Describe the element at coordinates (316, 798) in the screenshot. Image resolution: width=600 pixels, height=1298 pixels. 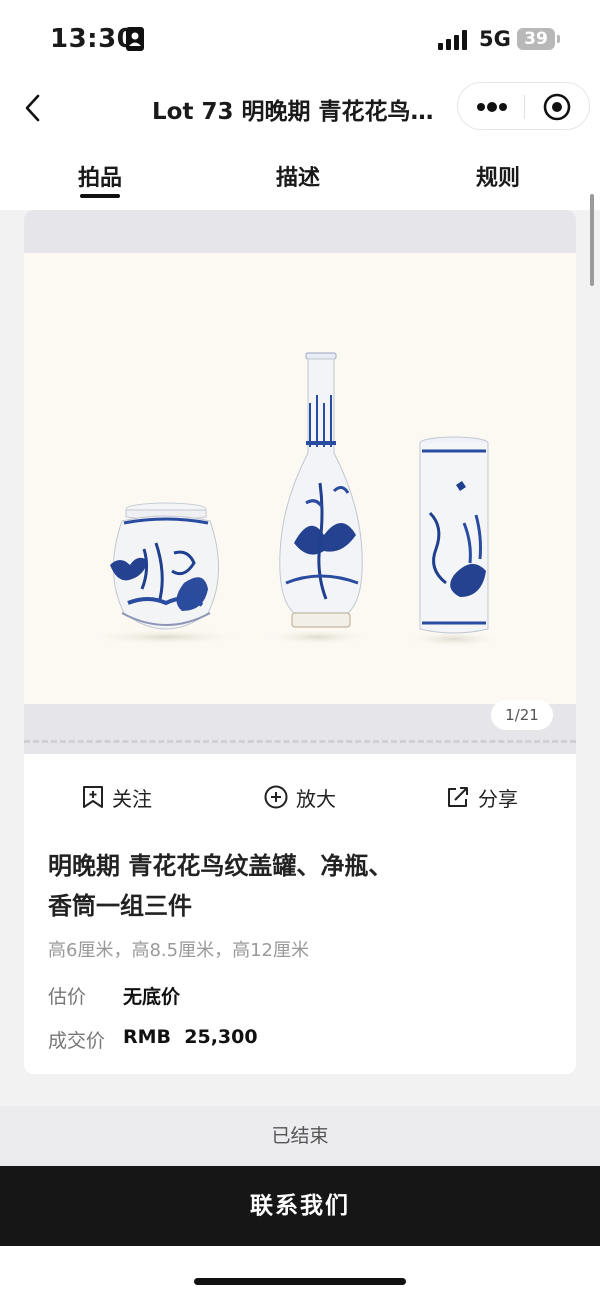
I see `zoom-label: 放大` at that location.